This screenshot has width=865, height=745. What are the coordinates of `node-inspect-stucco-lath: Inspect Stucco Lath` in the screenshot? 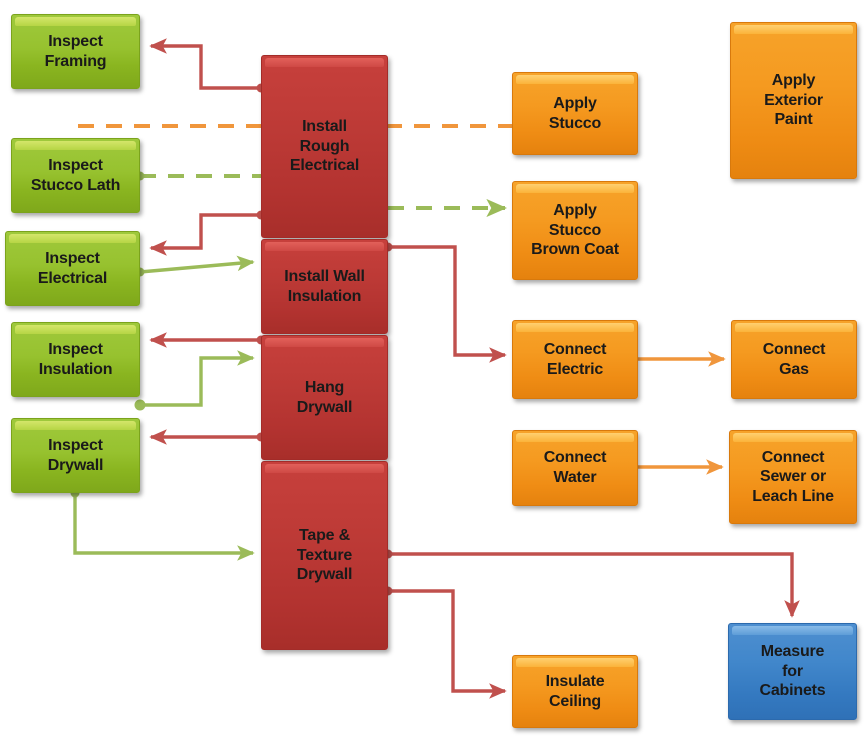 It's located at (75, 175).